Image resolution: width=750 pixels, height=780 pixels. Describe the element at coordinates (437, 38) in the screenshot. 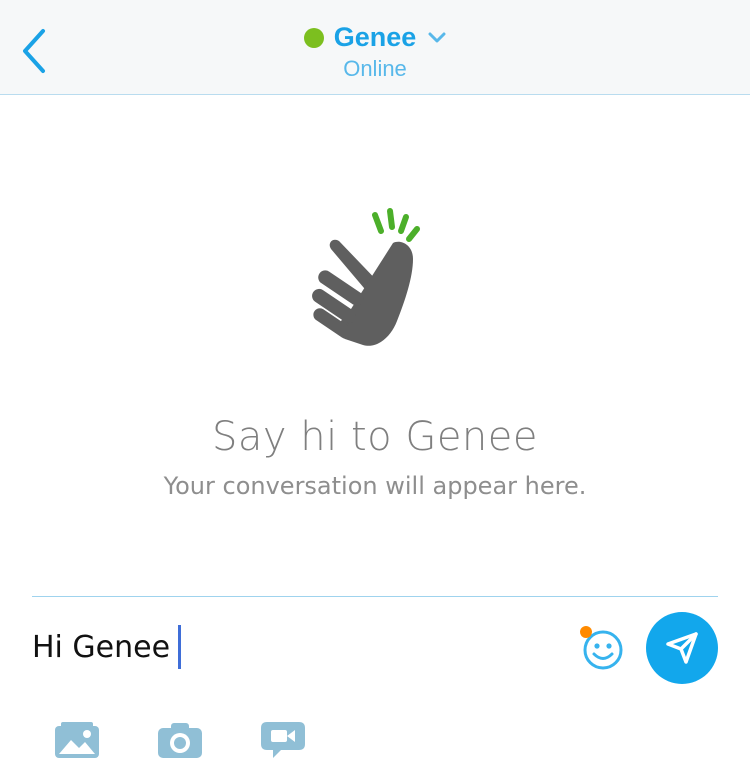

I see `chevron-down-icon` at that location.